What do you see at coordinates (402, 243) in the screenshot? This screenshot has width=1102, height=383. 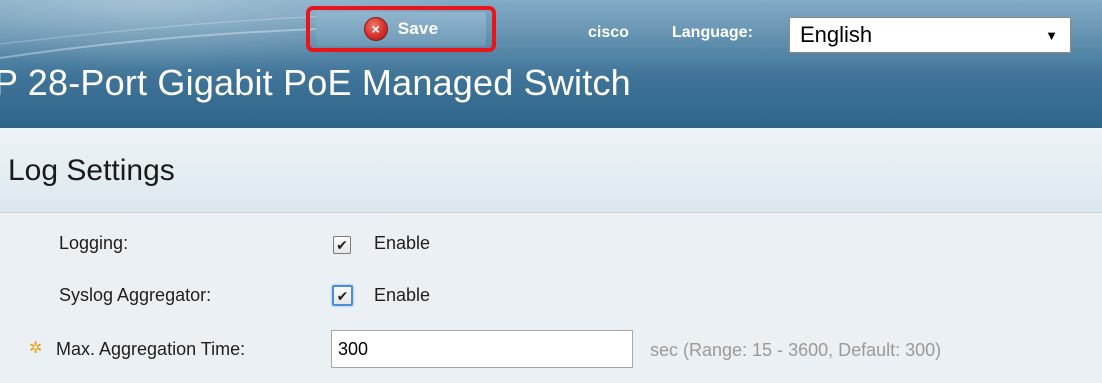 I see `logging-enable-label: Enable` at bounding box center [402, 243].